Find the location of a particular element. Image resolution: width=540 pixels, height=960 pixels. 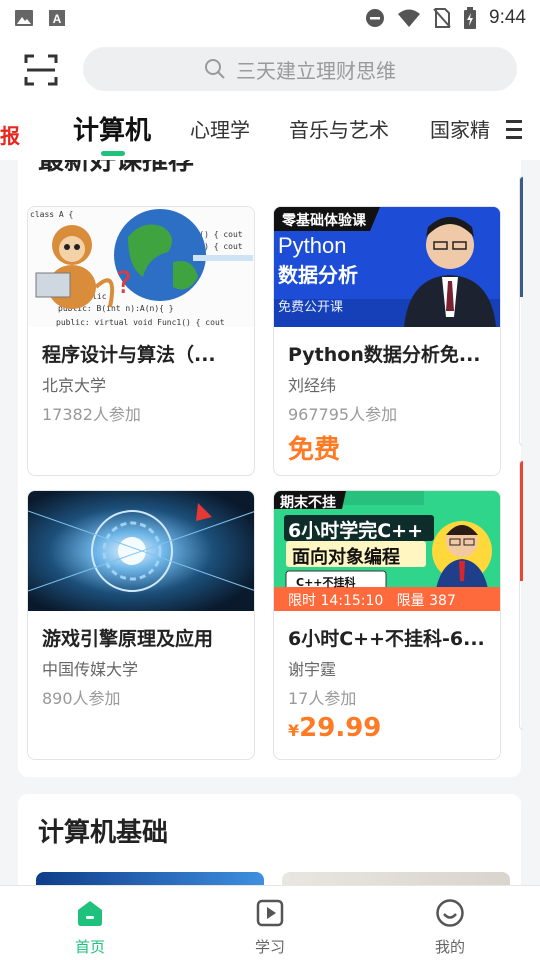

scan-icon is located at coordinates (41, 70).